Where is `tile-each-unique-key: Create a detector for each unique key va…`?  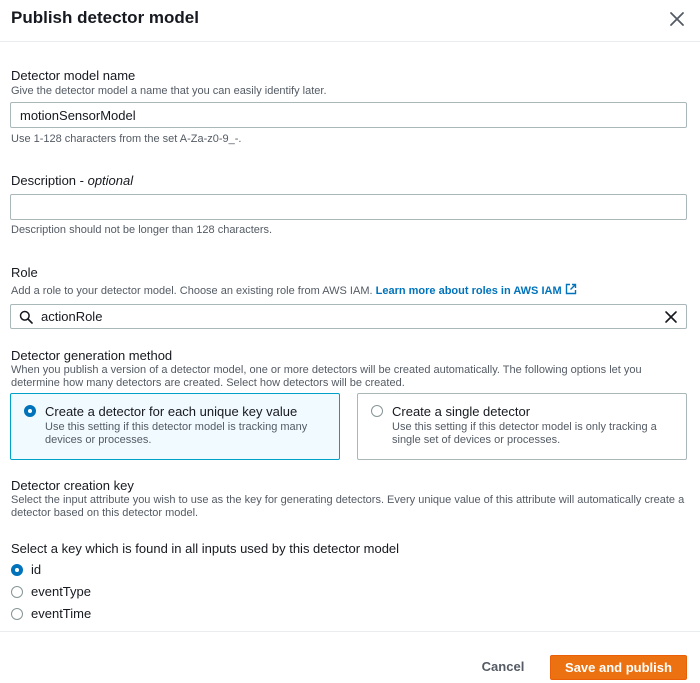 tile-each-unique-key: Create a detector for each unique key va… is located at coordinates (175, 426).